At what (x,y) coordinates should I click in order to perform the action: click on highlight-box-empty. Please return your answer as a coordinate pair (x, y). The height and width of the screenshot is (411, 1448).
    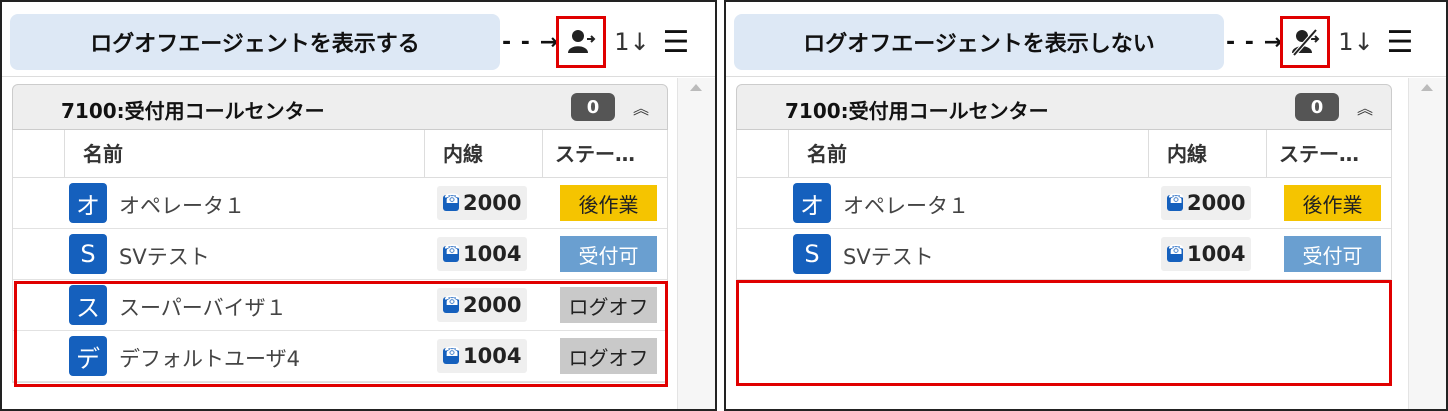
    Looking at the image, I should click on (1064, 333).